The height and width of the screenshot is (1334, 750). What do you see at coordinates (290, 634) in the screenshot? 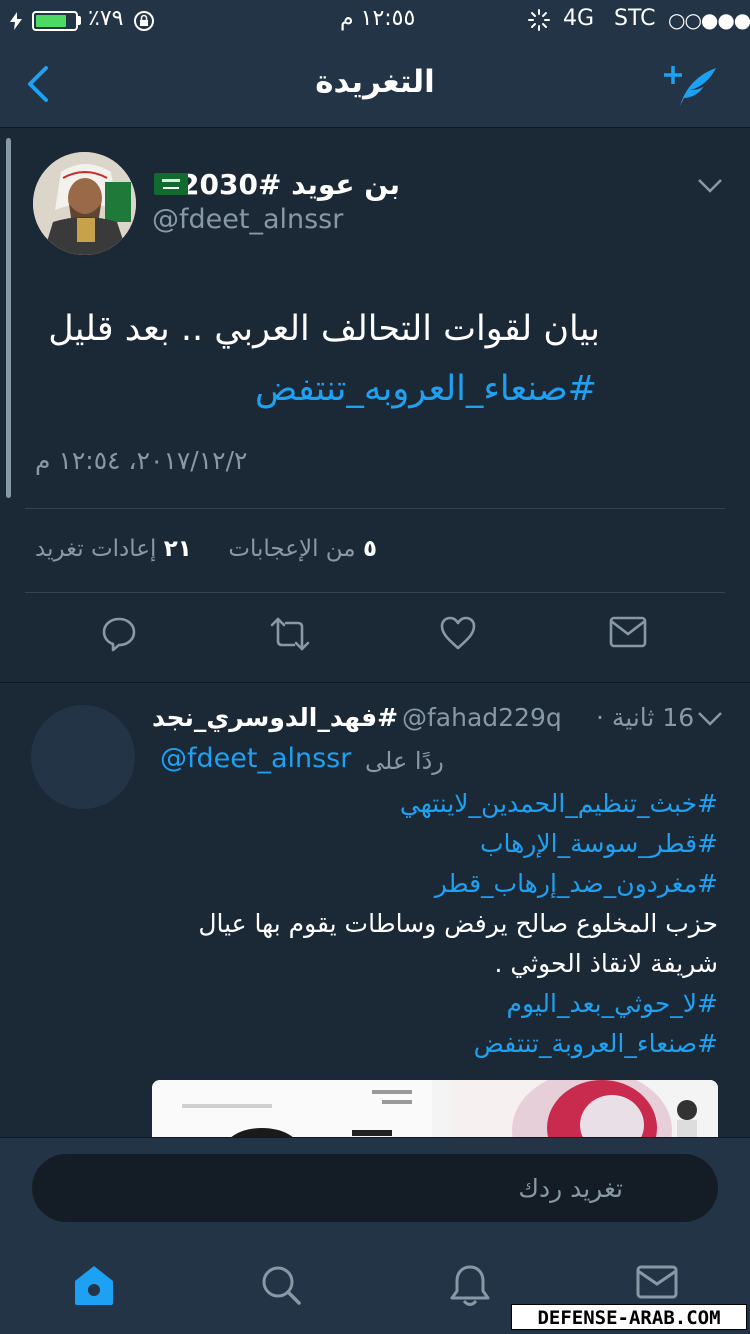
I see `retweet-icon` at bounding box center [290, 634].